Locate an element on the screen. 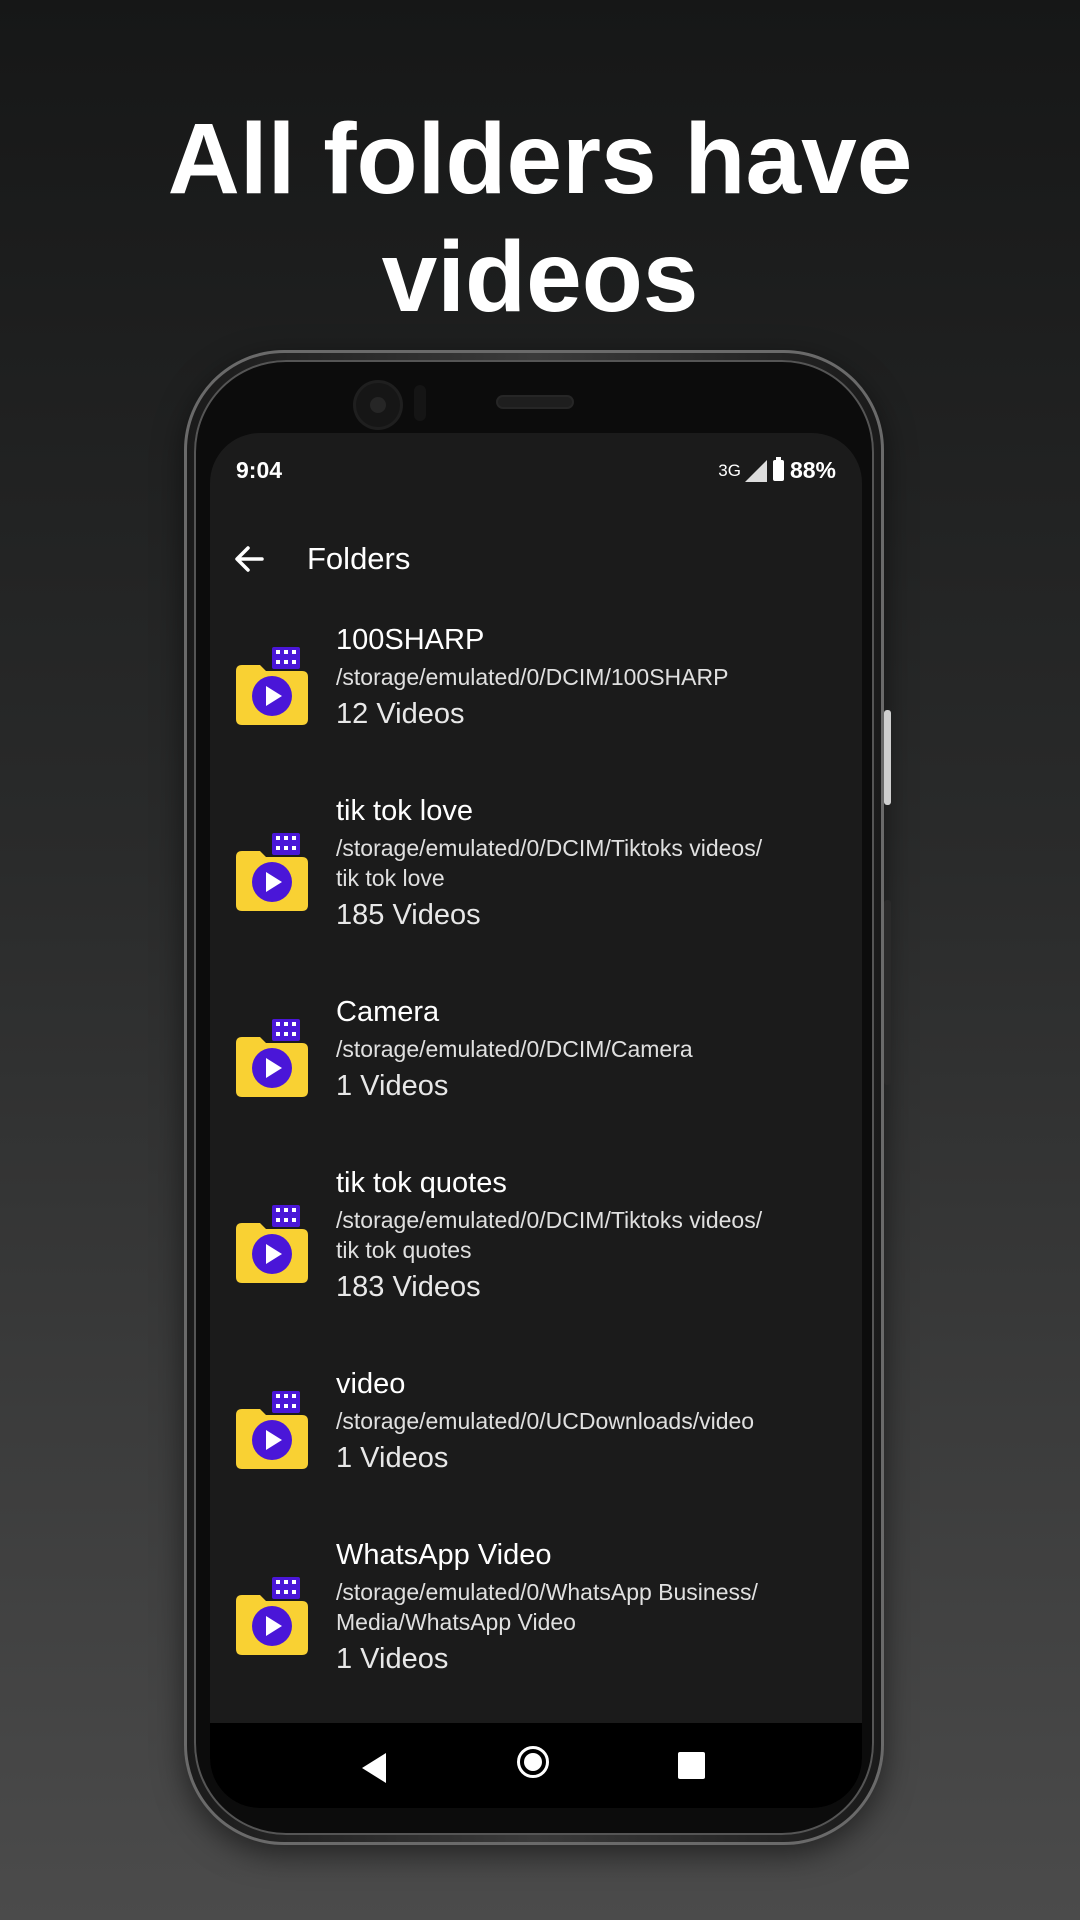 This screenshot has width=1080, height=1920. folder-path-continued: Media/WhatsApp Video is located at coordinates (456, 1622).